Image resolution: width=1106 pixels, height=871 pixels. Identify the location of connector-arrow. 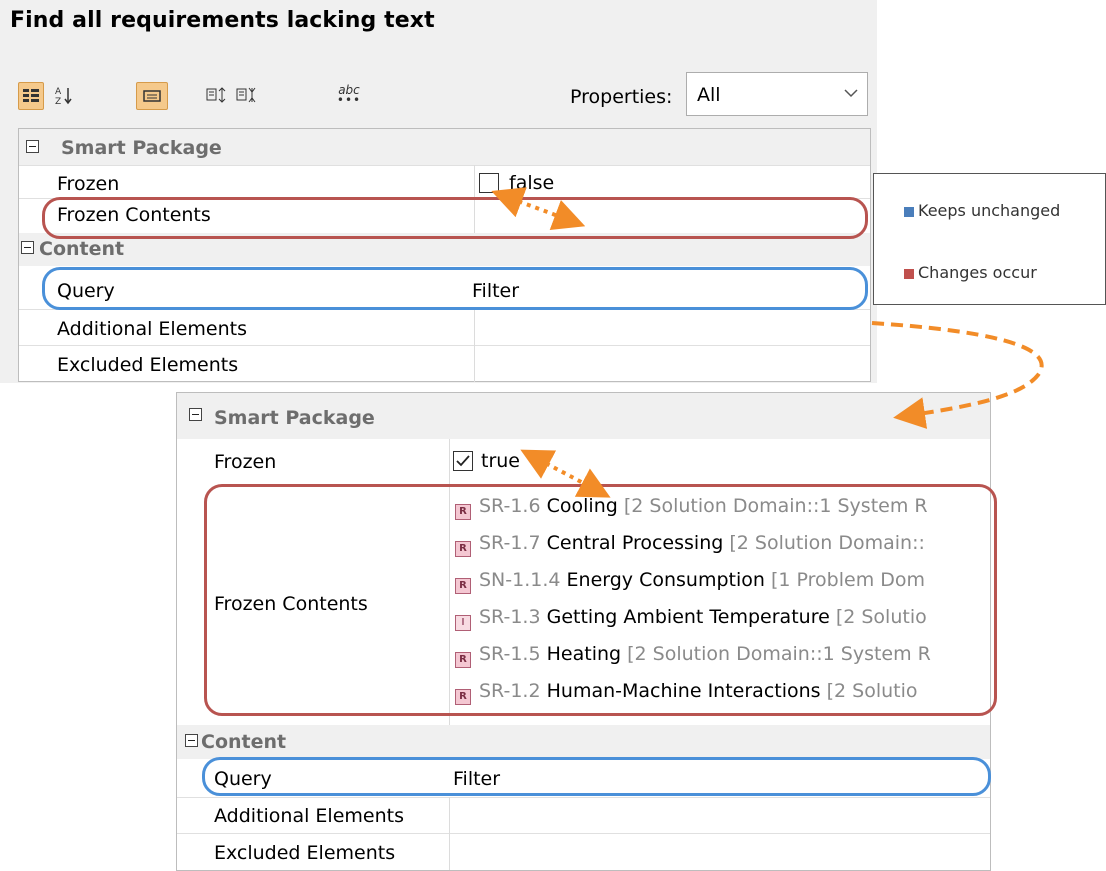
(957, 375).